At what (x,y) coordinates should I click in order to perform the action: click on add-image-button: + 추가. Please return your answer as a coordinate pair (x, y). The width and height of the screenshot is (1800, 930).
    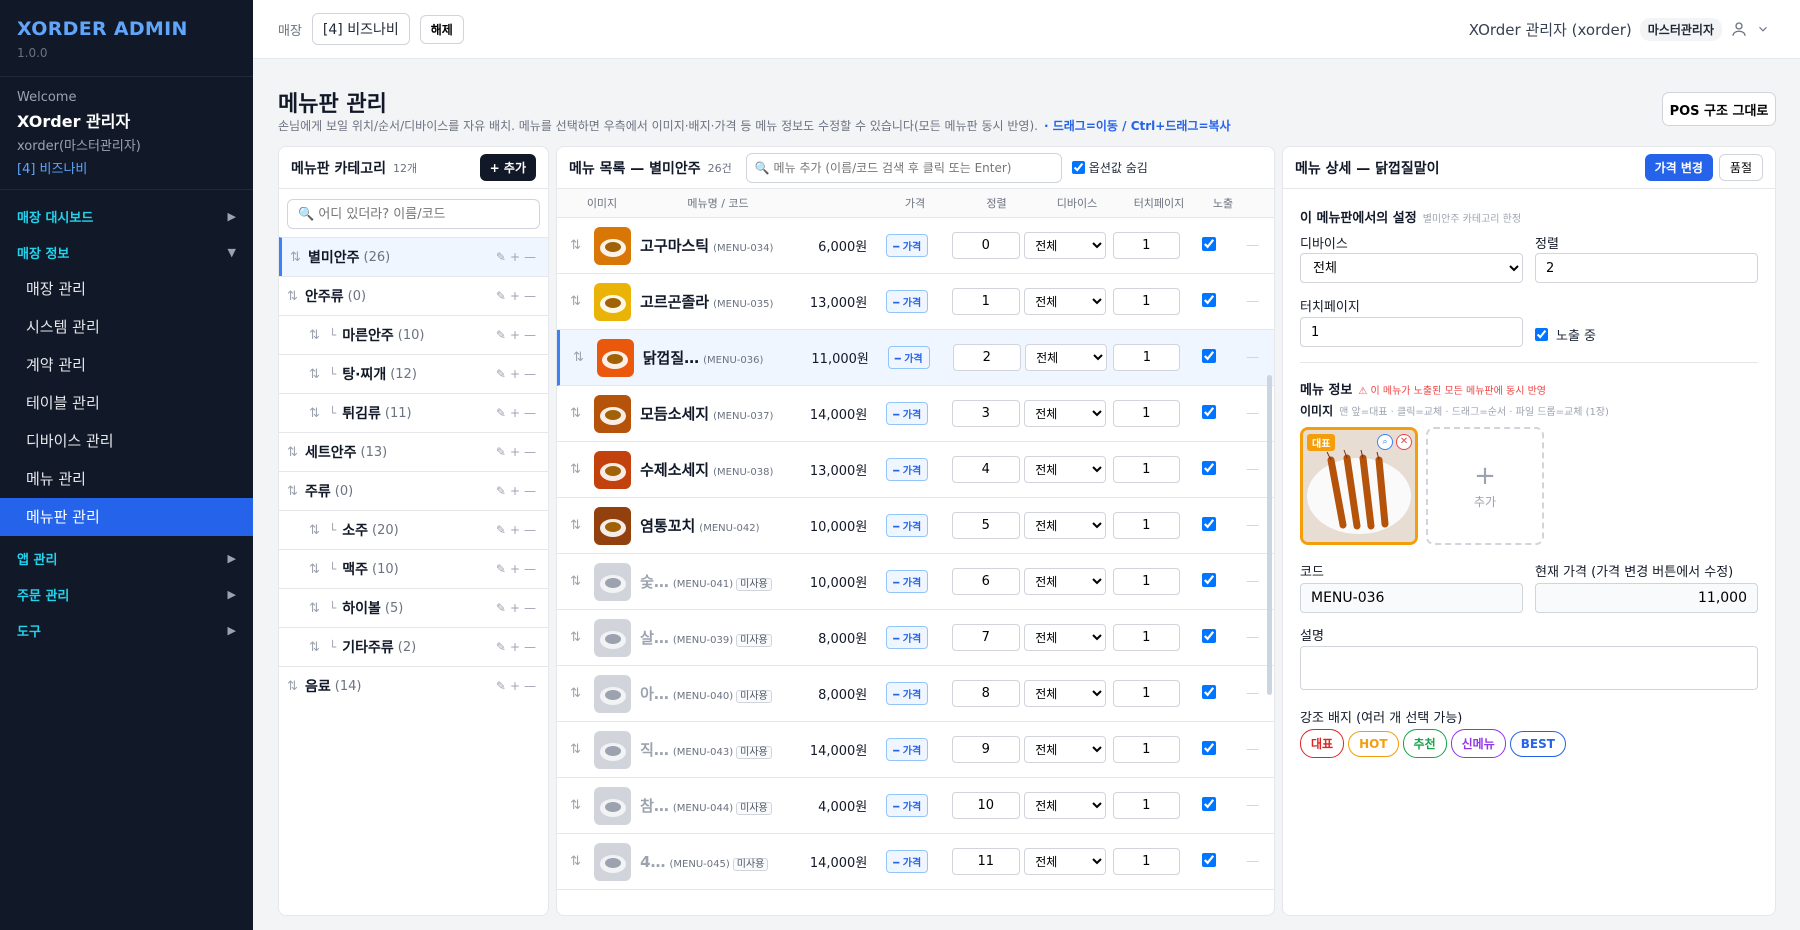
    Looking at the image, I should click on (1485, 486).